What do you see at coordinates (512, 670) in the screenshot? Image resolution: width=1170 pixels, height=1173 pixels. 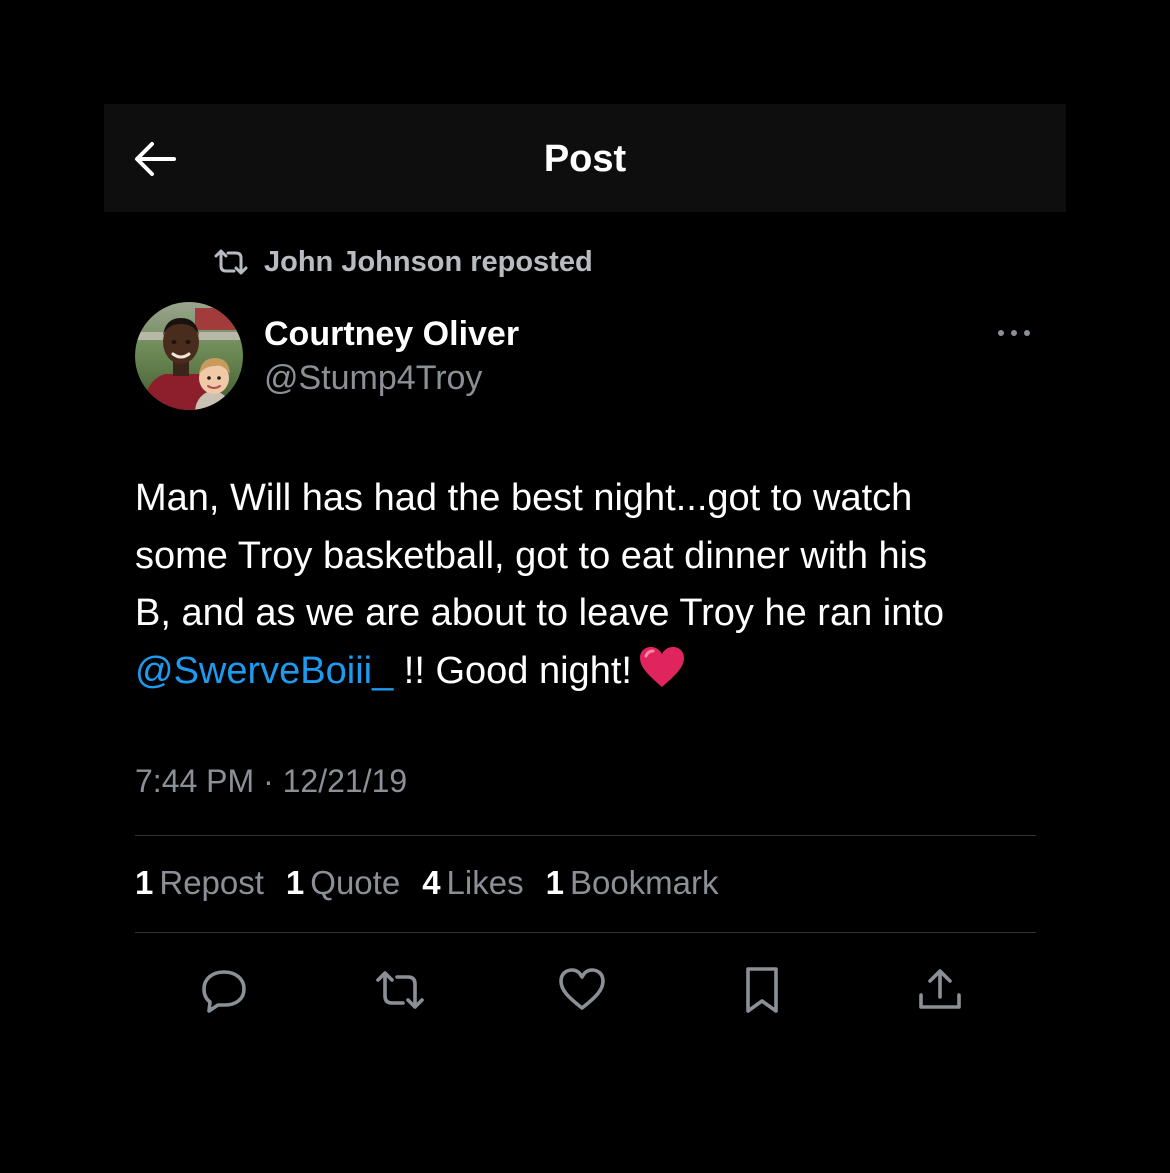 I see `tweet-text-after-mention: !! Good night!` at bounding box center [512, 670].